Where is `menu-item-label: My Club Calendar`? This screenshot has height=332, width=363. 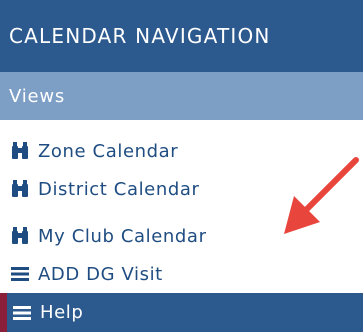
menu-item-label: My Club Calendar is located at coordinates (122, 236).